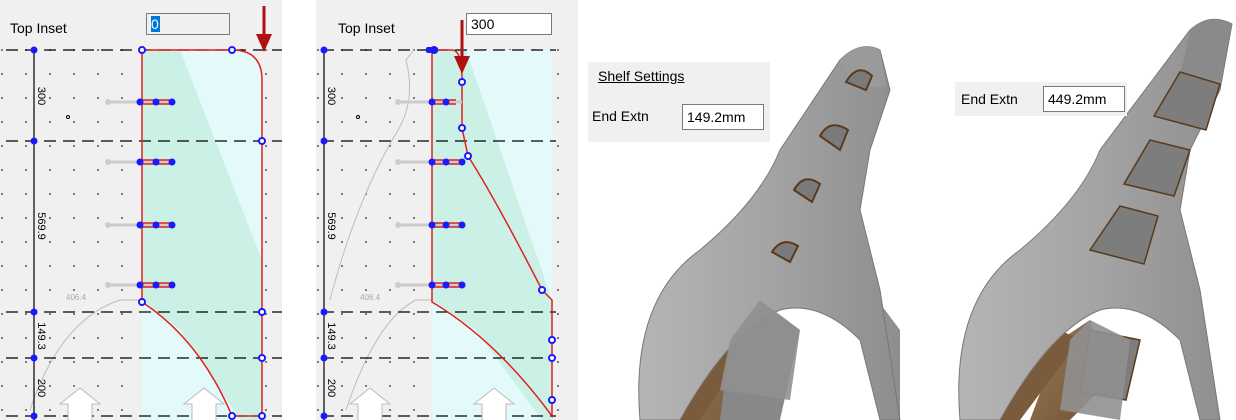  What do you see at coordinates (641, 76) in the screenshot?
I see `shelf-settings-title: Shelf Settings` at bounding box center [641, 76].